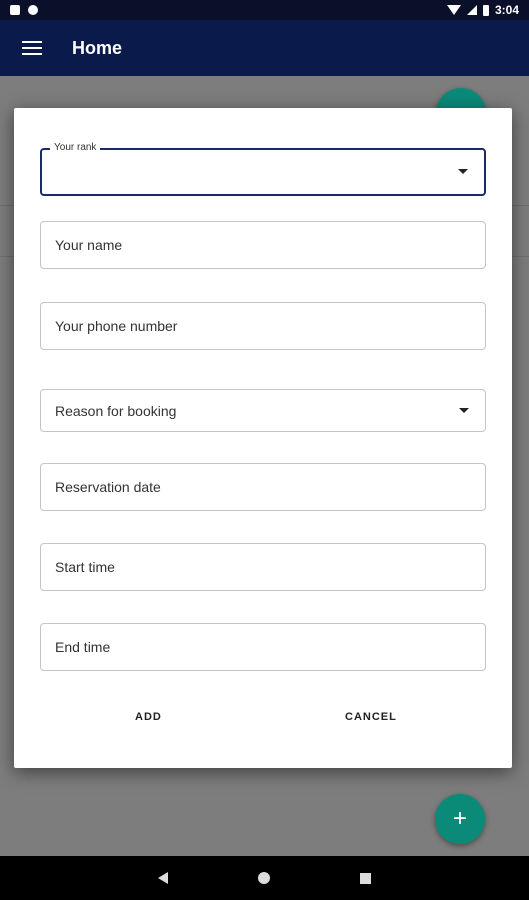 The width and height of the screenshot is (529, 900). Describe the element at coordinates (263, 245) in the screenshot. I see `name-field: Your name` at that location.